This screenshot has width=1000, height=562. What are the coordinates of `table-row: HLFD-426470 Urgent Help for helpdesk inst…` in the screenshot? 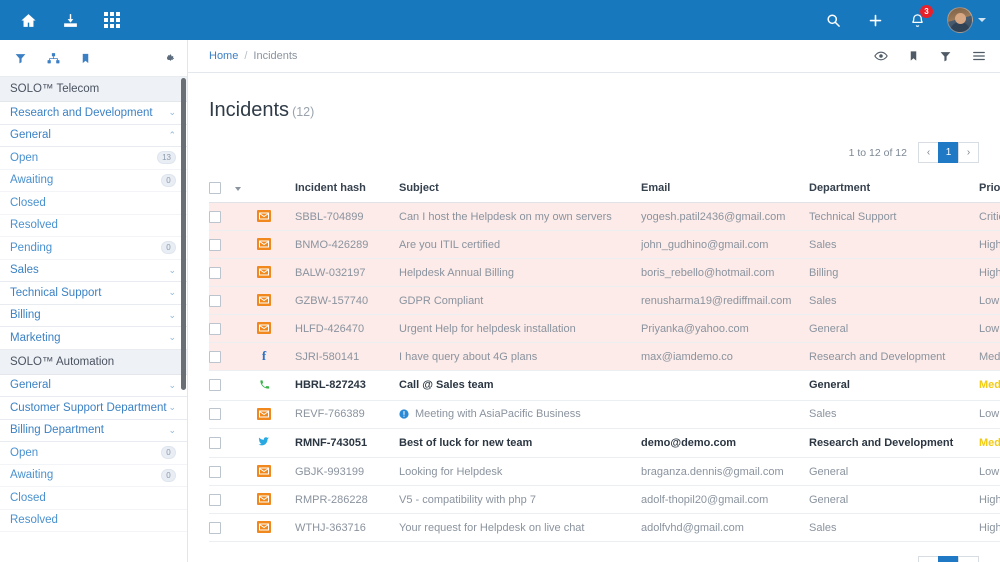 It's located at (604, 329).